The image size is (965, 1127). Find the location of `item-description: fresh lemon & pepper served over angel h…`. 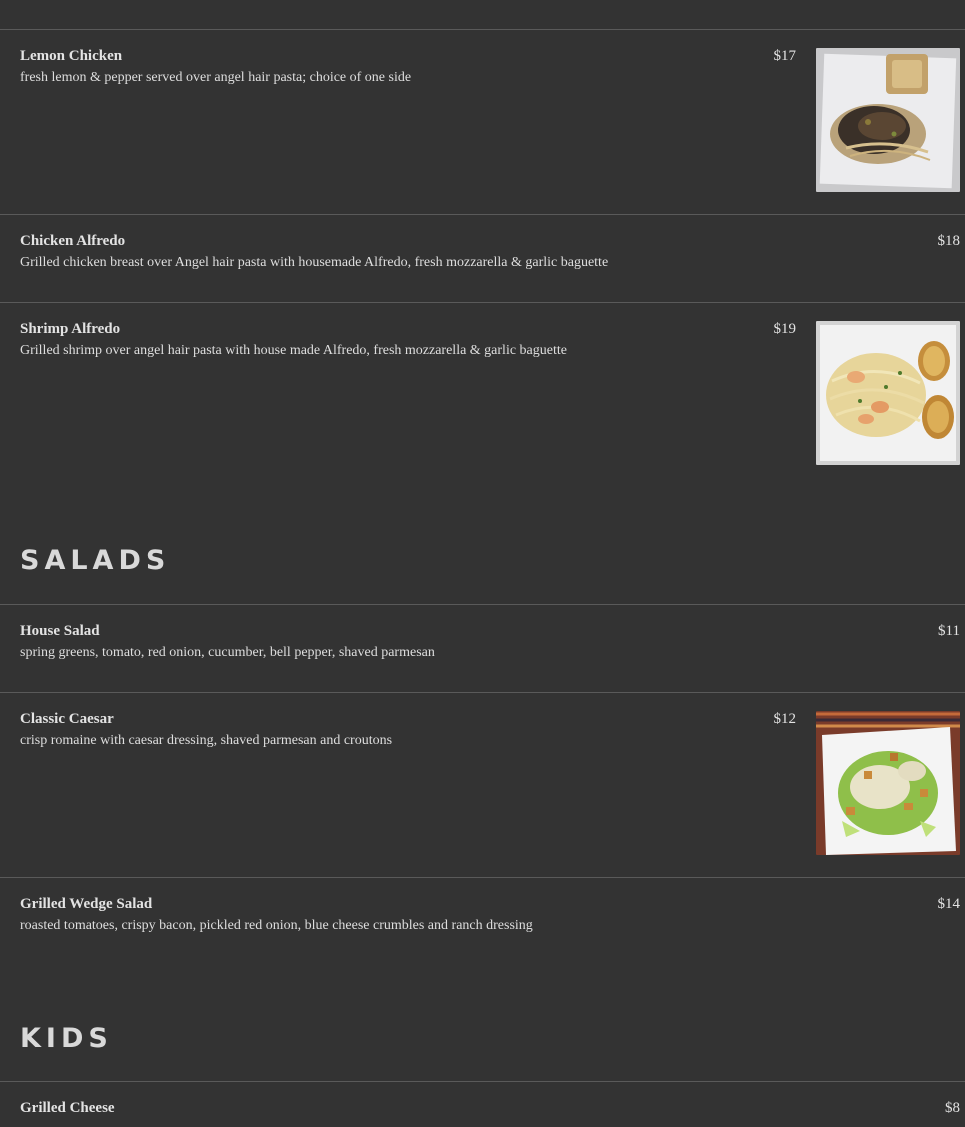

item-description: fresh lemon & pepper served over angel h… is located at coordinates (216, 77).